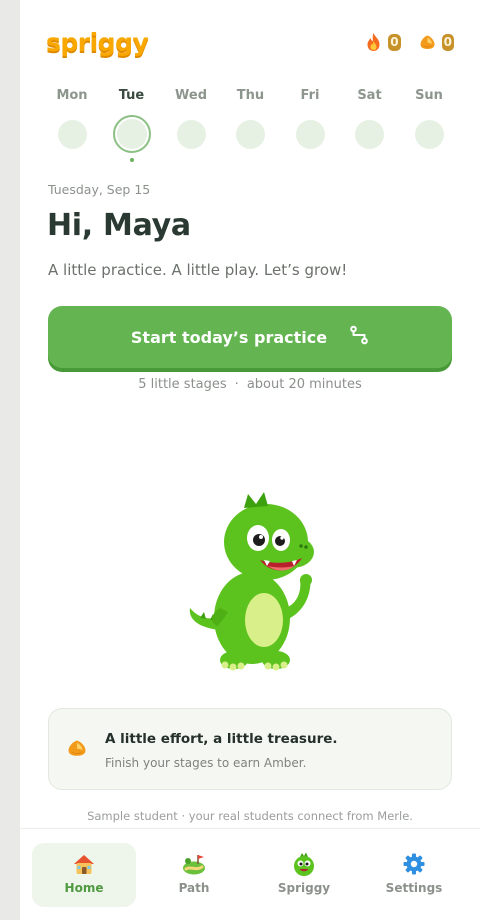  I want to click on day-fri: Fri, so click(310, 125).